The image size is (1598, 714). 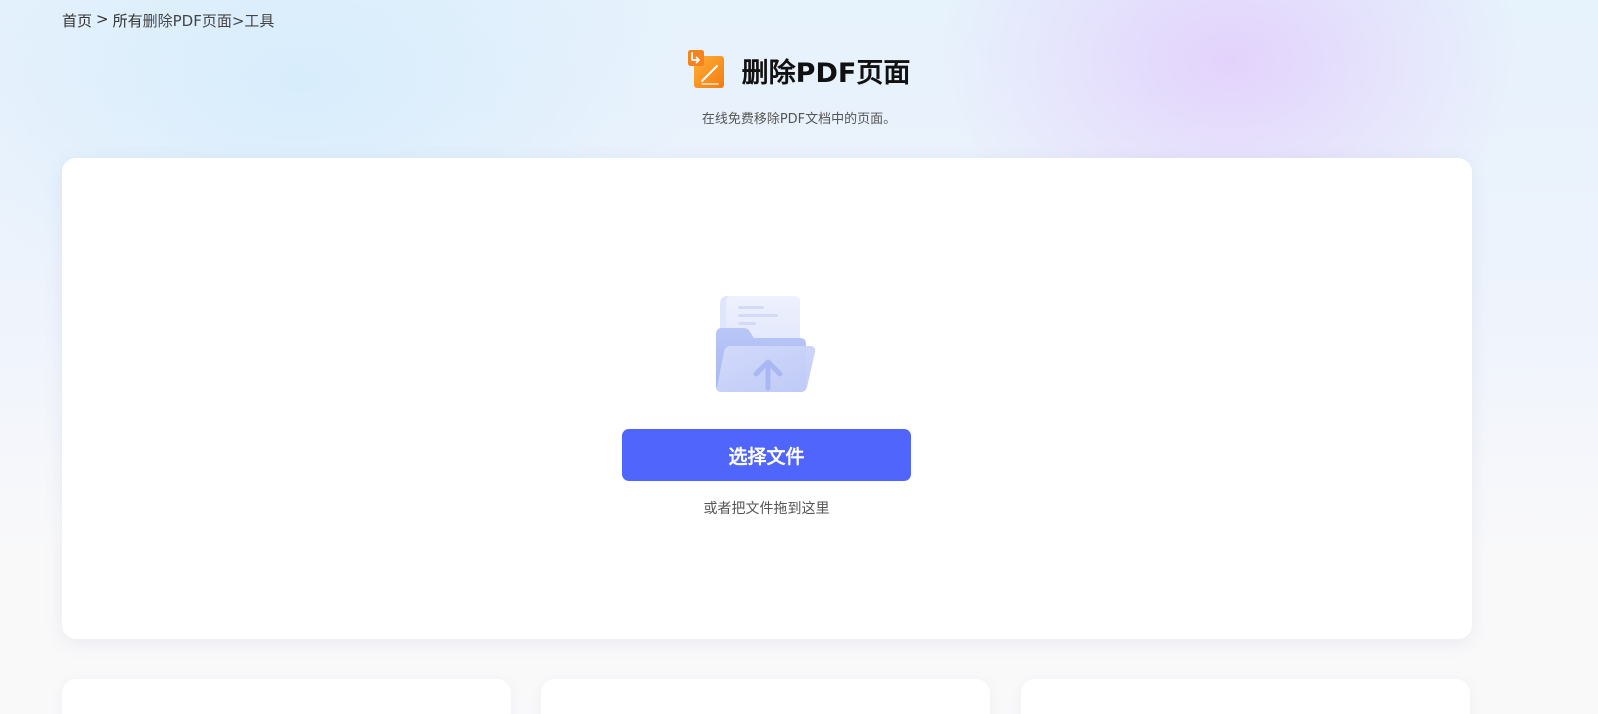 I want to click on drag-hint-text: 或者把文件拖到这里, so click(x=766, y=509).